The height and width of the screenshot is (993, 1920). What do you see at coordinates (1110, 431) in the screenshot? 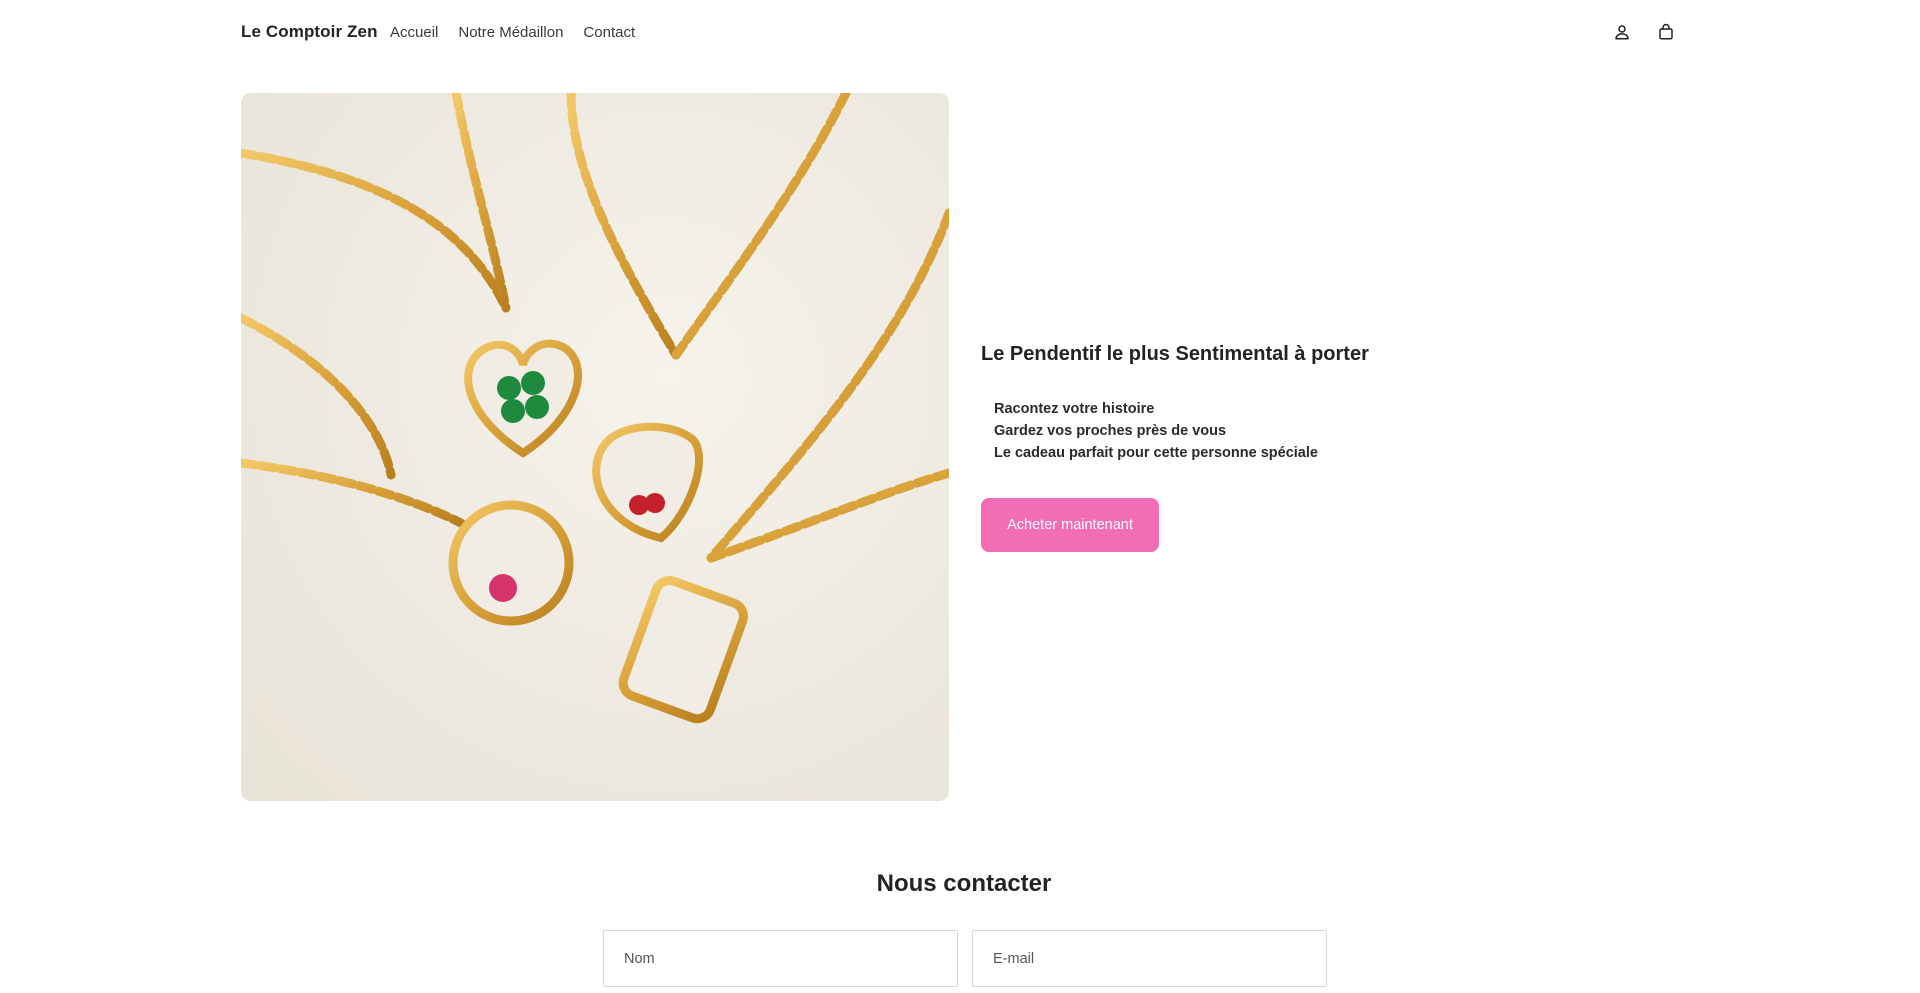
I see `benefit-item: Gardez vos proches près de vous` at bounding box center [1110, 431].